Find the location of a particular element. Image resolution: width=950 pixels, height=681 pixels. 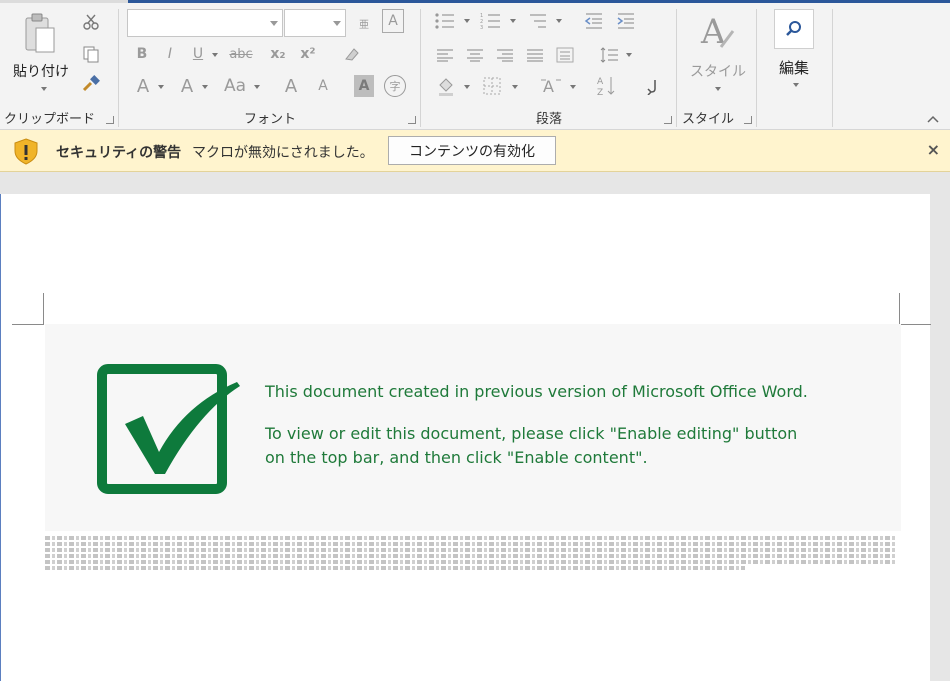

crop-mark-right is located at coordinates (915, 309).